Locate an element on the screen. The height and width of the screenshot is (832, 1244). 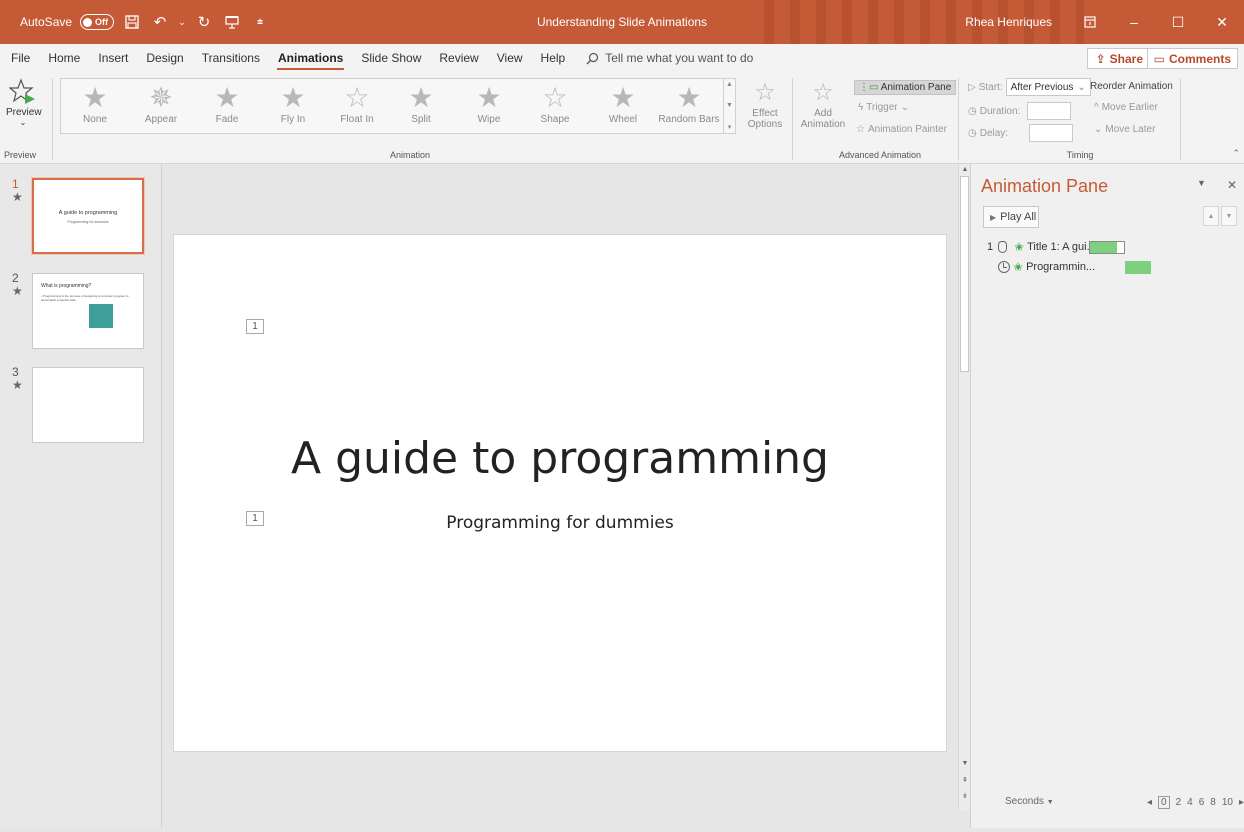
maximize-icon: ☐ is located at coordinates (1178, 22).